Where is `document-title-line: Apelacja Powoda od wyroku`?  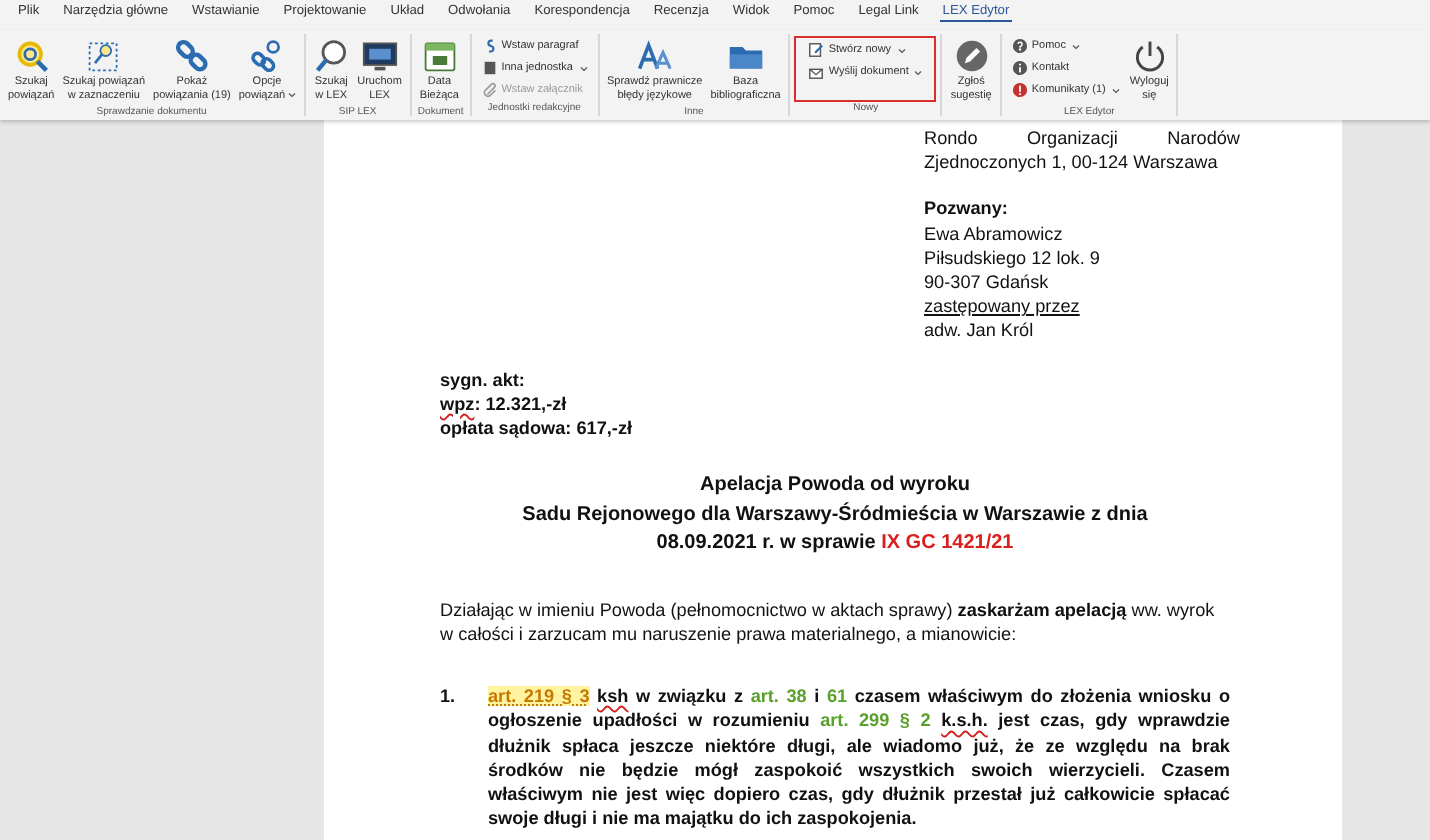 document-title-line: Apelacja Powoda od wyroku is located at coordinates (835, 485).